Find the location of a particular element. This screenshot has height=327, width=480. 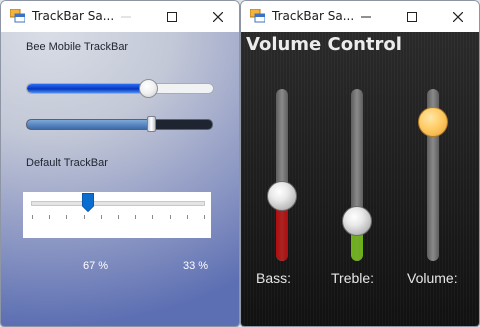

default-trackbar-channel is located at coordinates (118, 203).